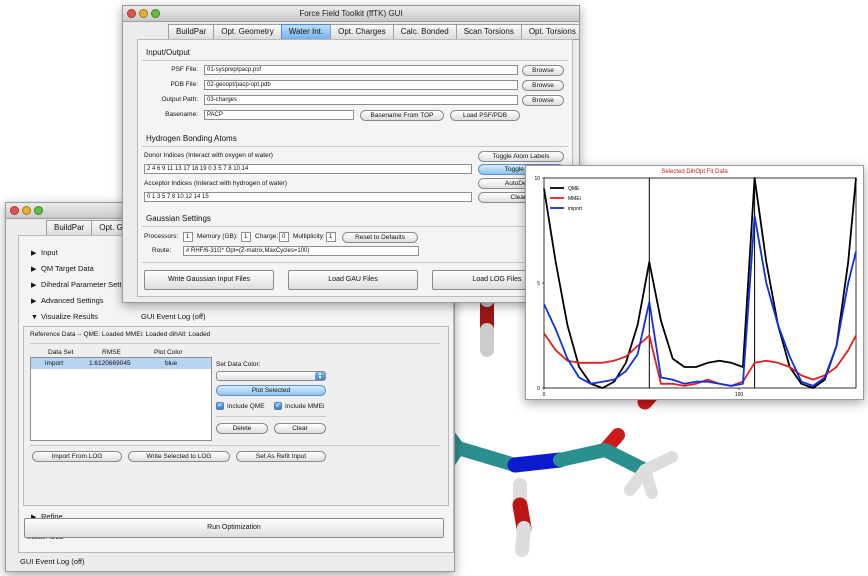 The height and width of the screenshot is (576, 868). I want to click on plot-selected-button: Plot Selected, so click(271, 390).